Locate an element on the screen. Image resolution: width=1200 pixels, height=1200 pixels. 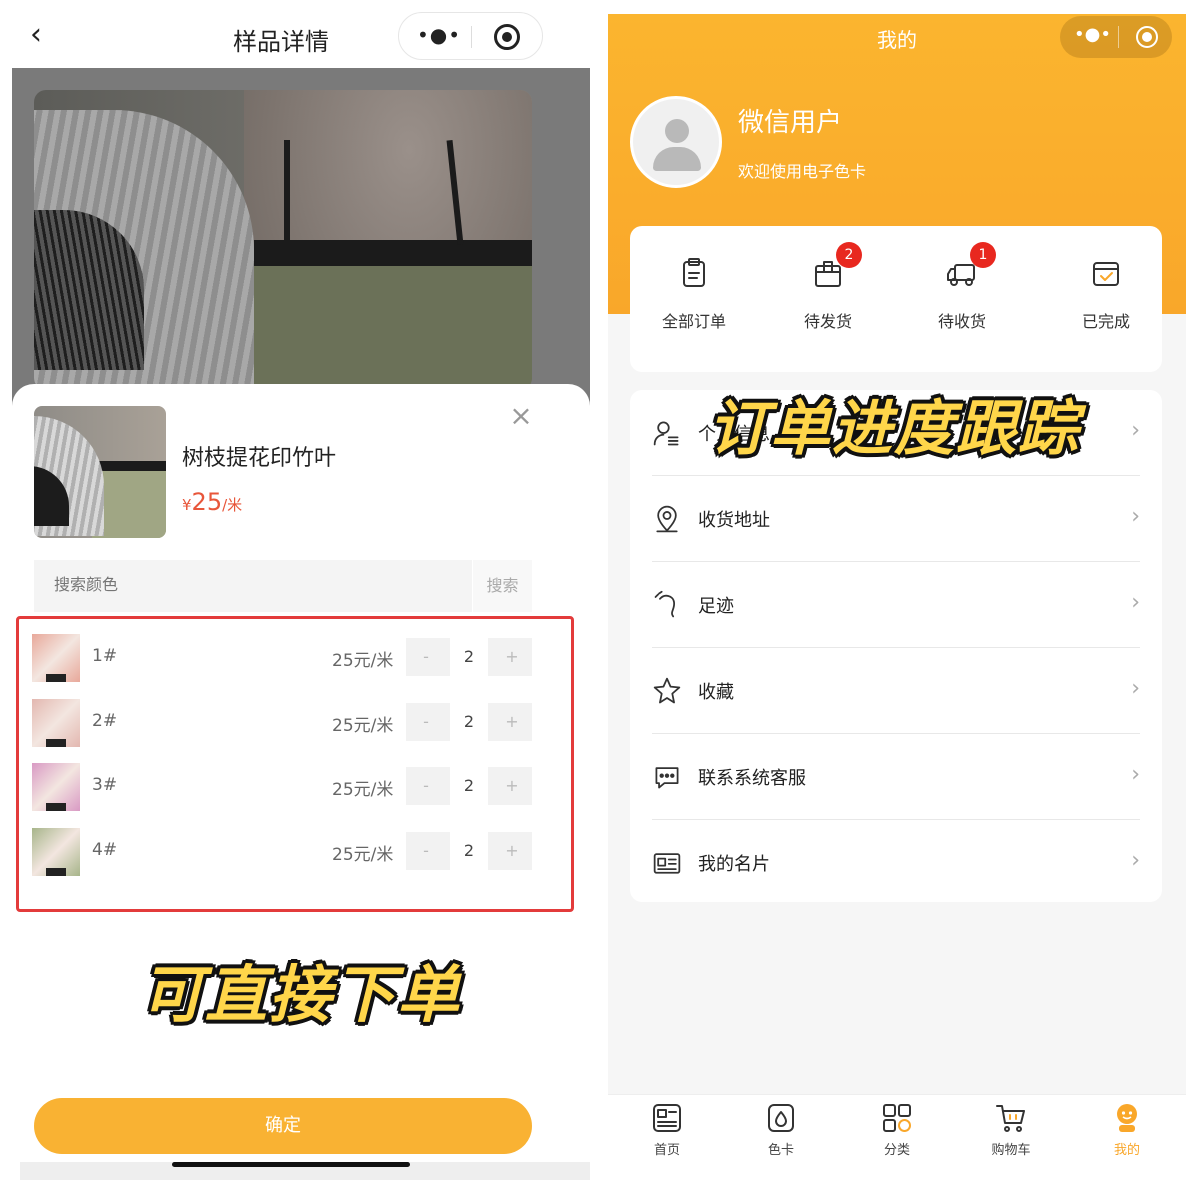
footprint-icon is located at coordinates (667, 605).